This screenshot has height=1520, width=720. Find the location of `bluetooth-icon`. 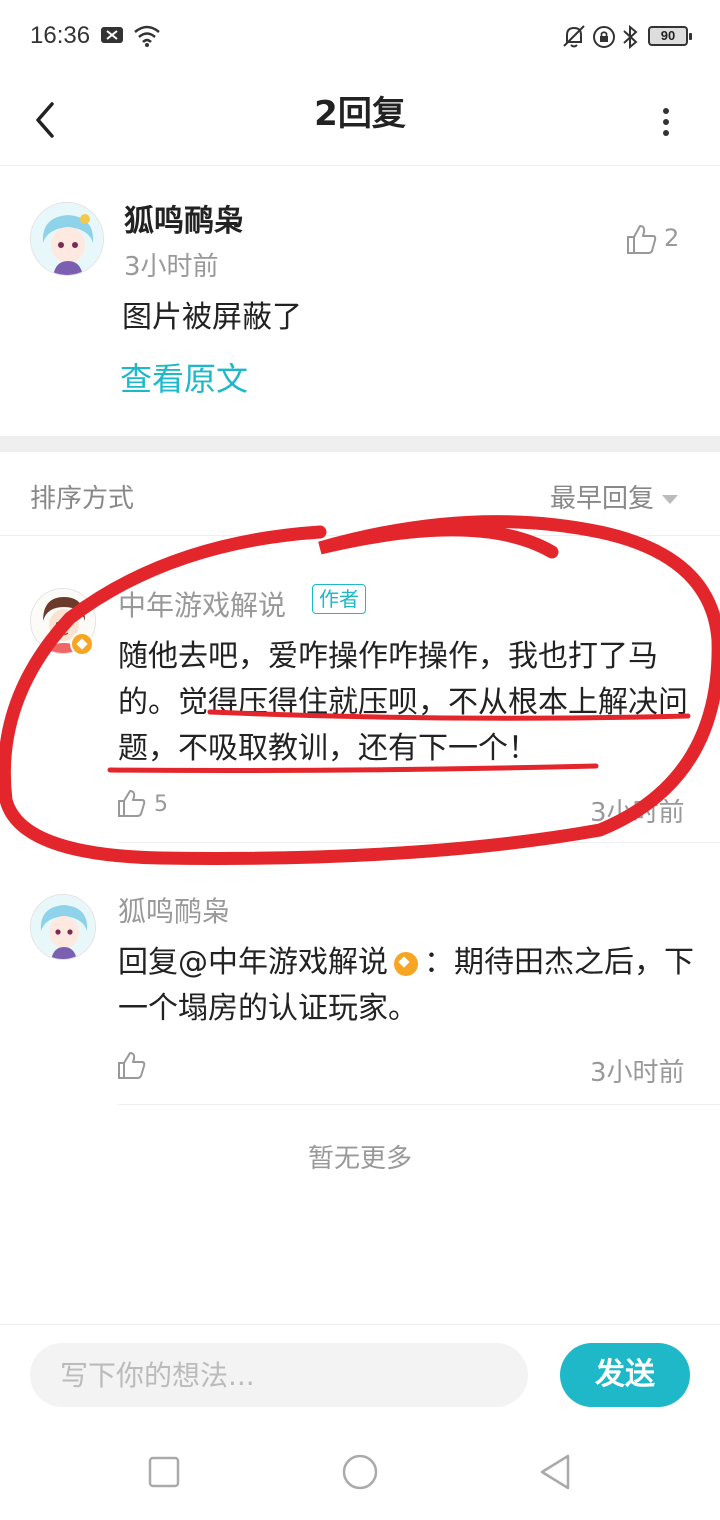

bluetooth-icon is located at coordinates (630, 37).